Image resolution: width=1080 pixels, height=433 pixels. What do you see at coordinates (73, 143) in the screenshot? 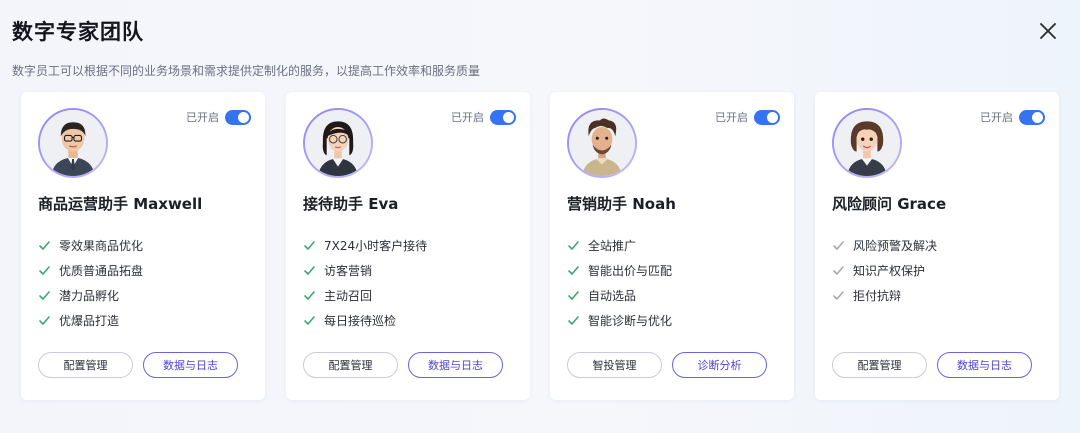
I see `avatar-maxwell` at bounding box center [73, 143].